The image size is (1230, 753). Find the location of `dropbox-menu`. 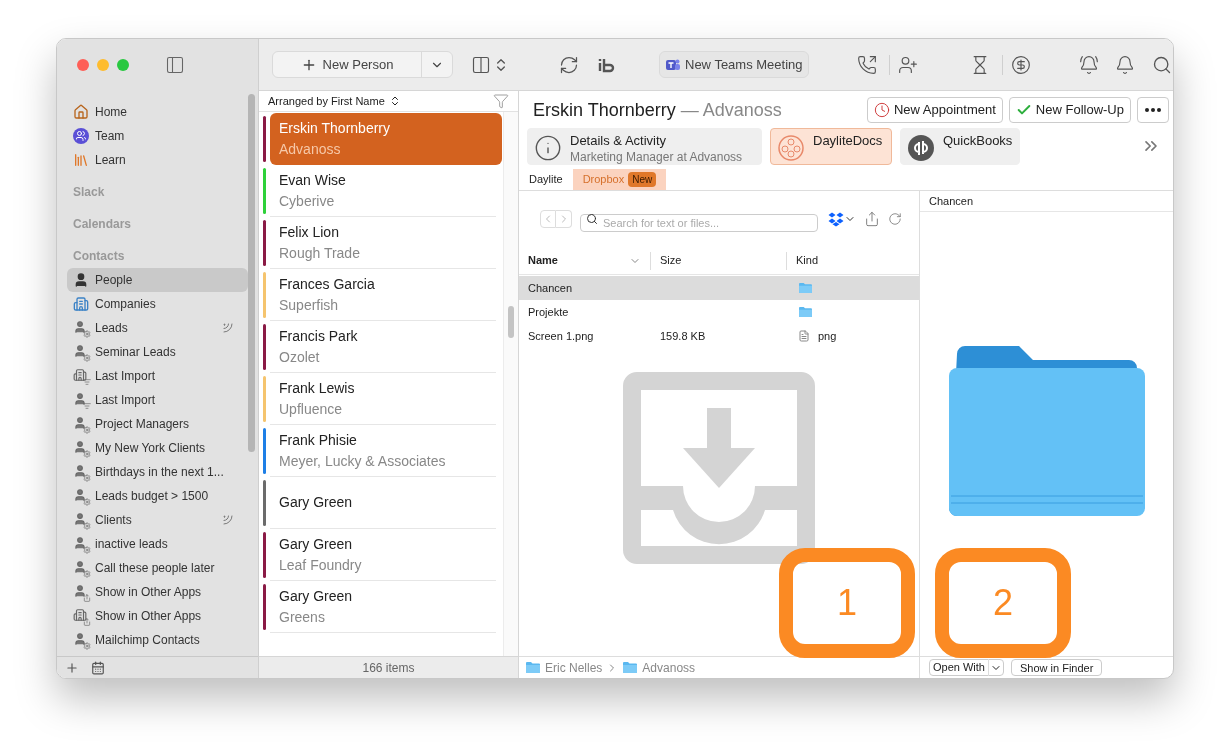

dropbox-menu is located at coordinates (842, 219).